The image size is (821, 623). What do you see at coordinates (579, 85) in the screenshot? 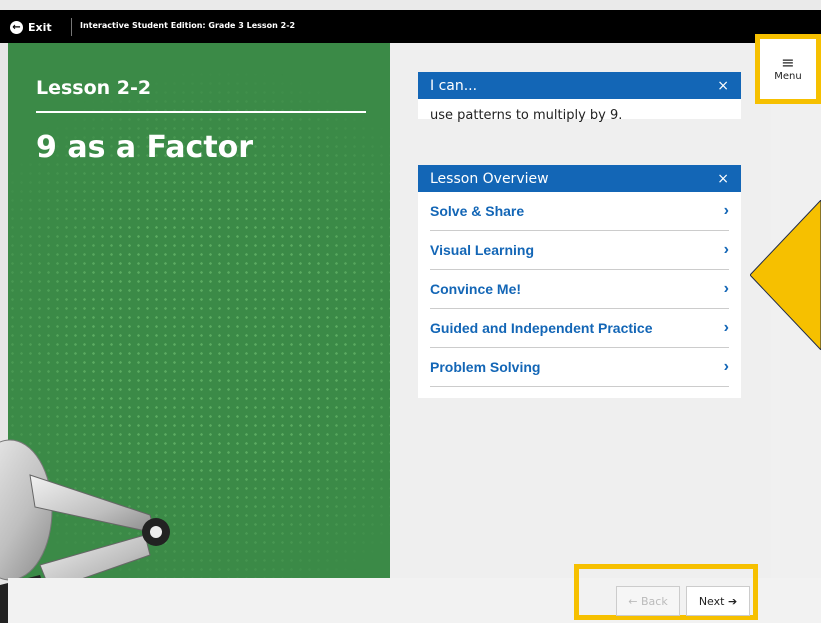
I see `i-can-header: I can... ×` at bounding box center [579, 85].